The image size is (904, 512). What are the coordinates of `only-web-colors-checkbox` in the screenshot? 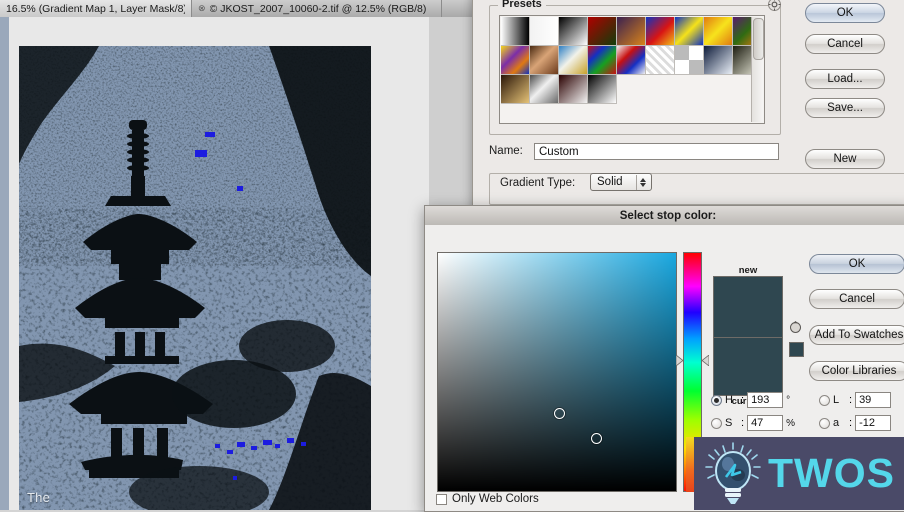 It's located at (441, 499).